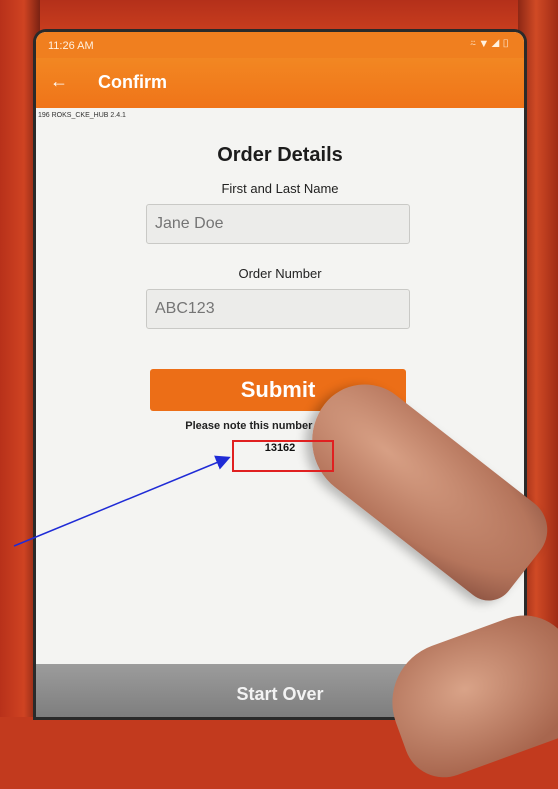  What do you see at coordinates (122, 501) in the screenshot?
I see `annotation-arrow` at bounding box center [122, 501].